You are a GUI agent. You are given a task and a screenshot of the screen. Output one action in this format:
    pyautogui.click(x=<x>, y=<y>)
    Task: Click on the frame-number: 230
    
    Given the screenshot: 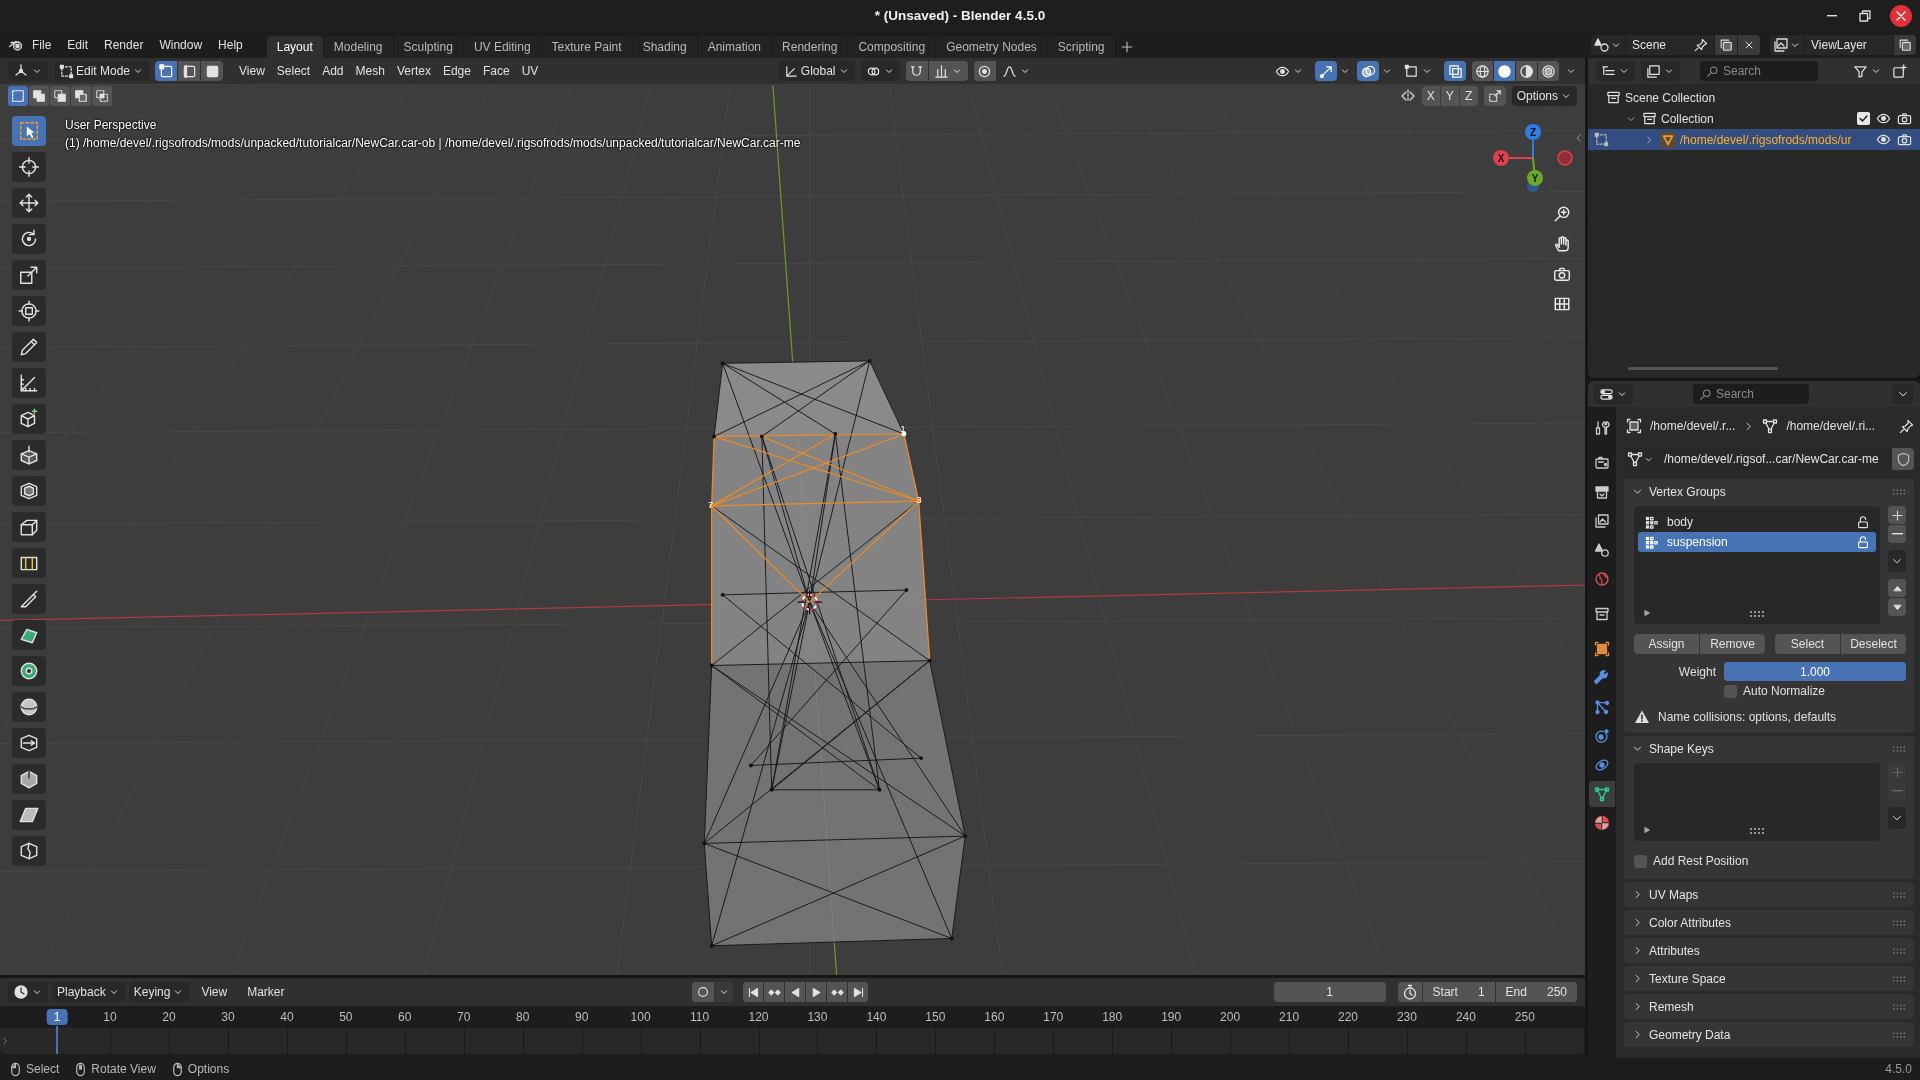 What is the action you would take?
    pyautogui.click(x=1406, y=1017)
    